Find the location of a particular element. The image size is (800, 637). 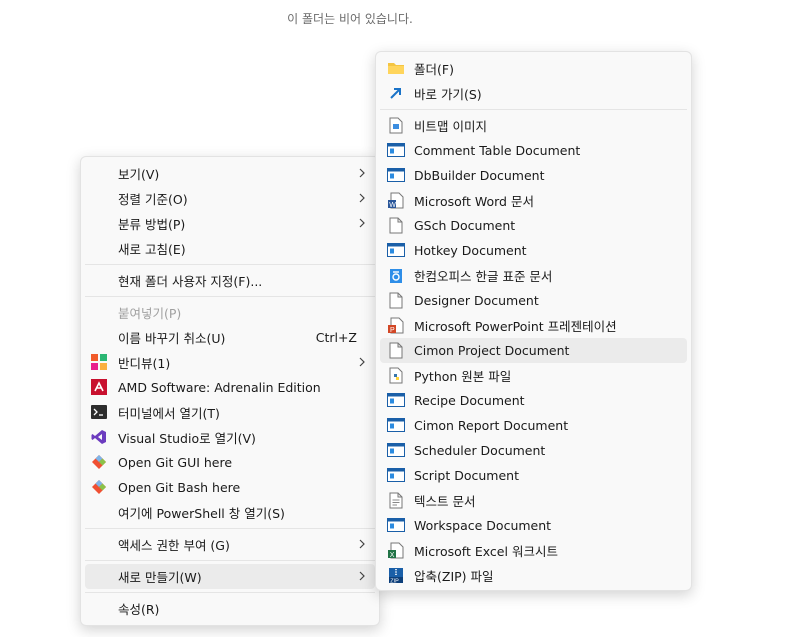

zip-folder-icon: ZIP is located at coordinates (396, 575).